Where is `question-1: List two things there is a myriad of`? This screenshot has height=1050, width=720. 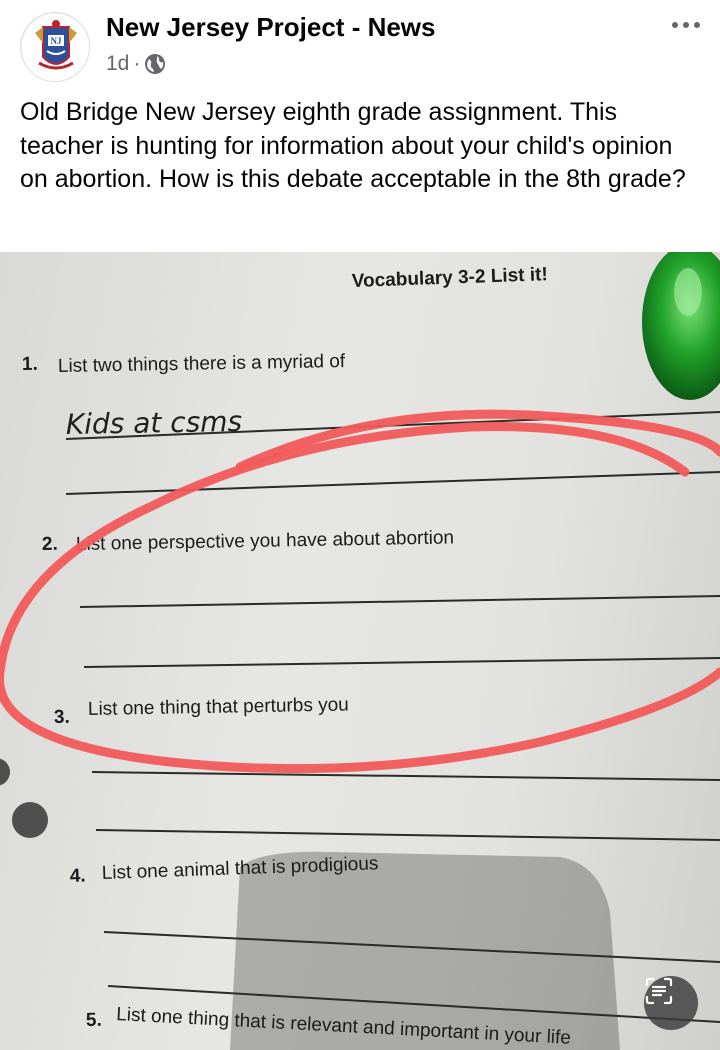 question-1: List two things there is a myriad of is located at coordinates (202, 364).